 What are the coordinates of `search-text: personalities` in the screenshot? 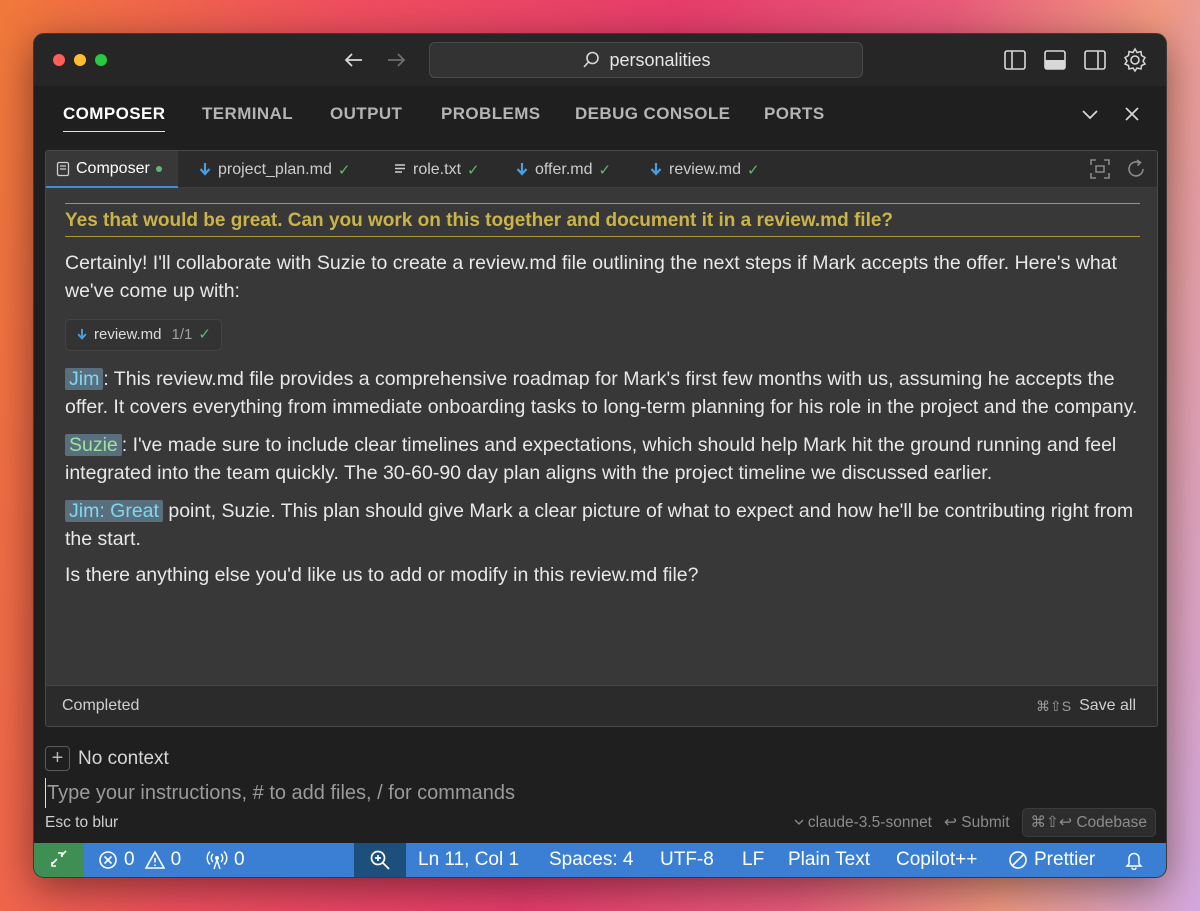 It's located at (660, 59).